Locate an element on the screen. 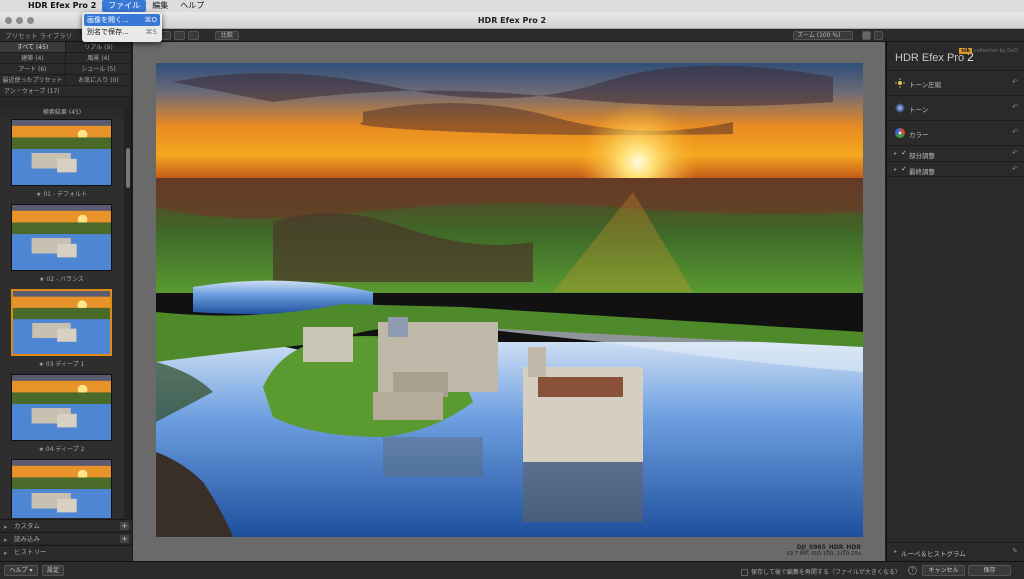 Image resolution: width=1024 pixels, height=579 pixels. menu-bar: HDR Efex Pro 2 ファイル 編集 ヘルプ is located at coordinates (512, 6).